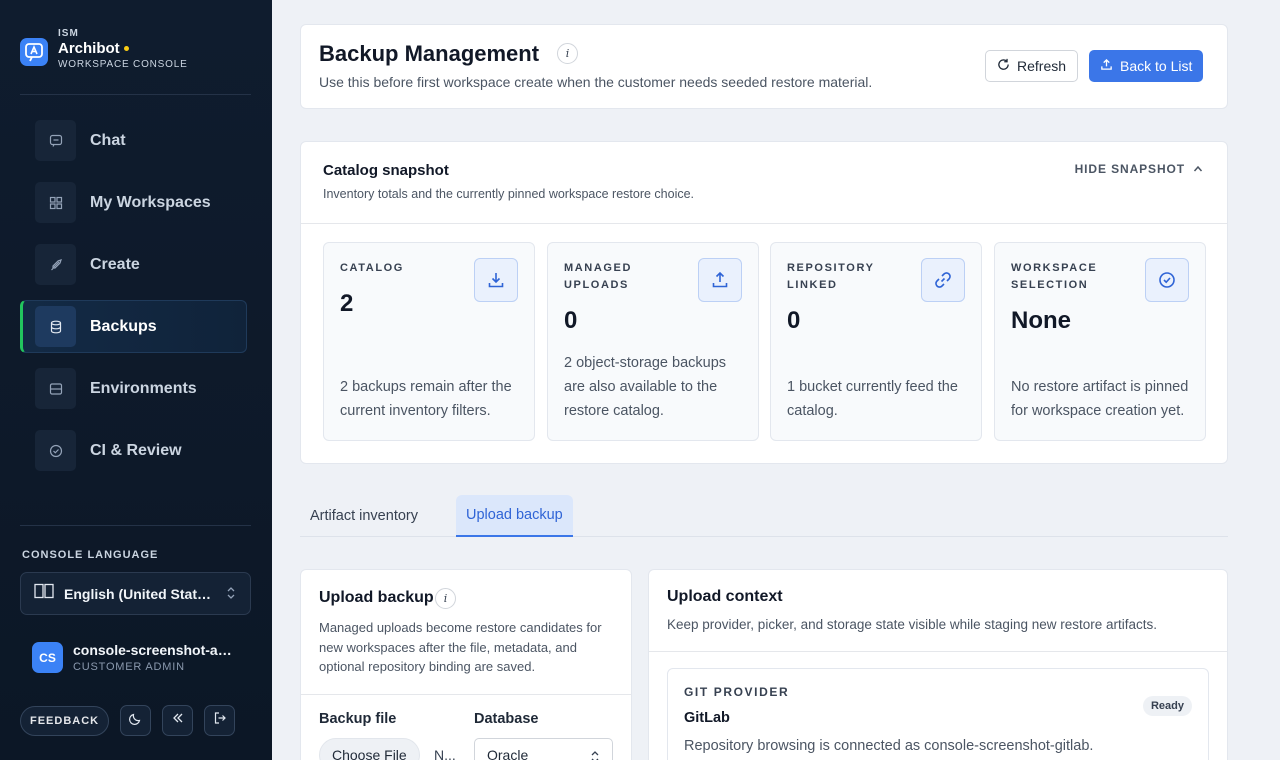  I want to click on back-to-list-button: Back to List, so click(1146, 66).